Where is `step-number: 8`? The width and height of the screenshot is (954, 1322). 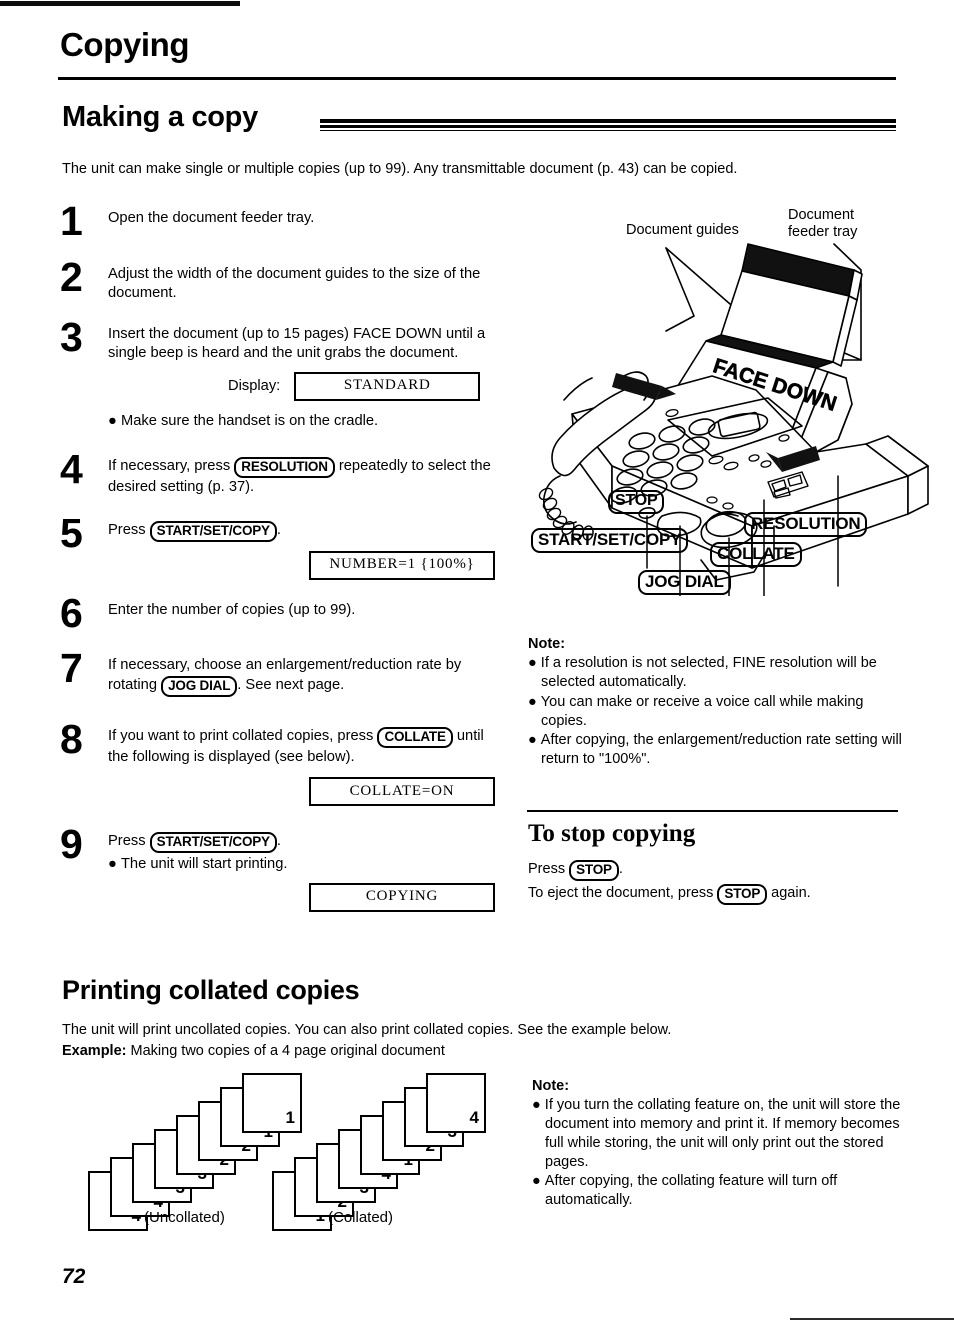
step-number: 8 is located at coordinates (71, 738).